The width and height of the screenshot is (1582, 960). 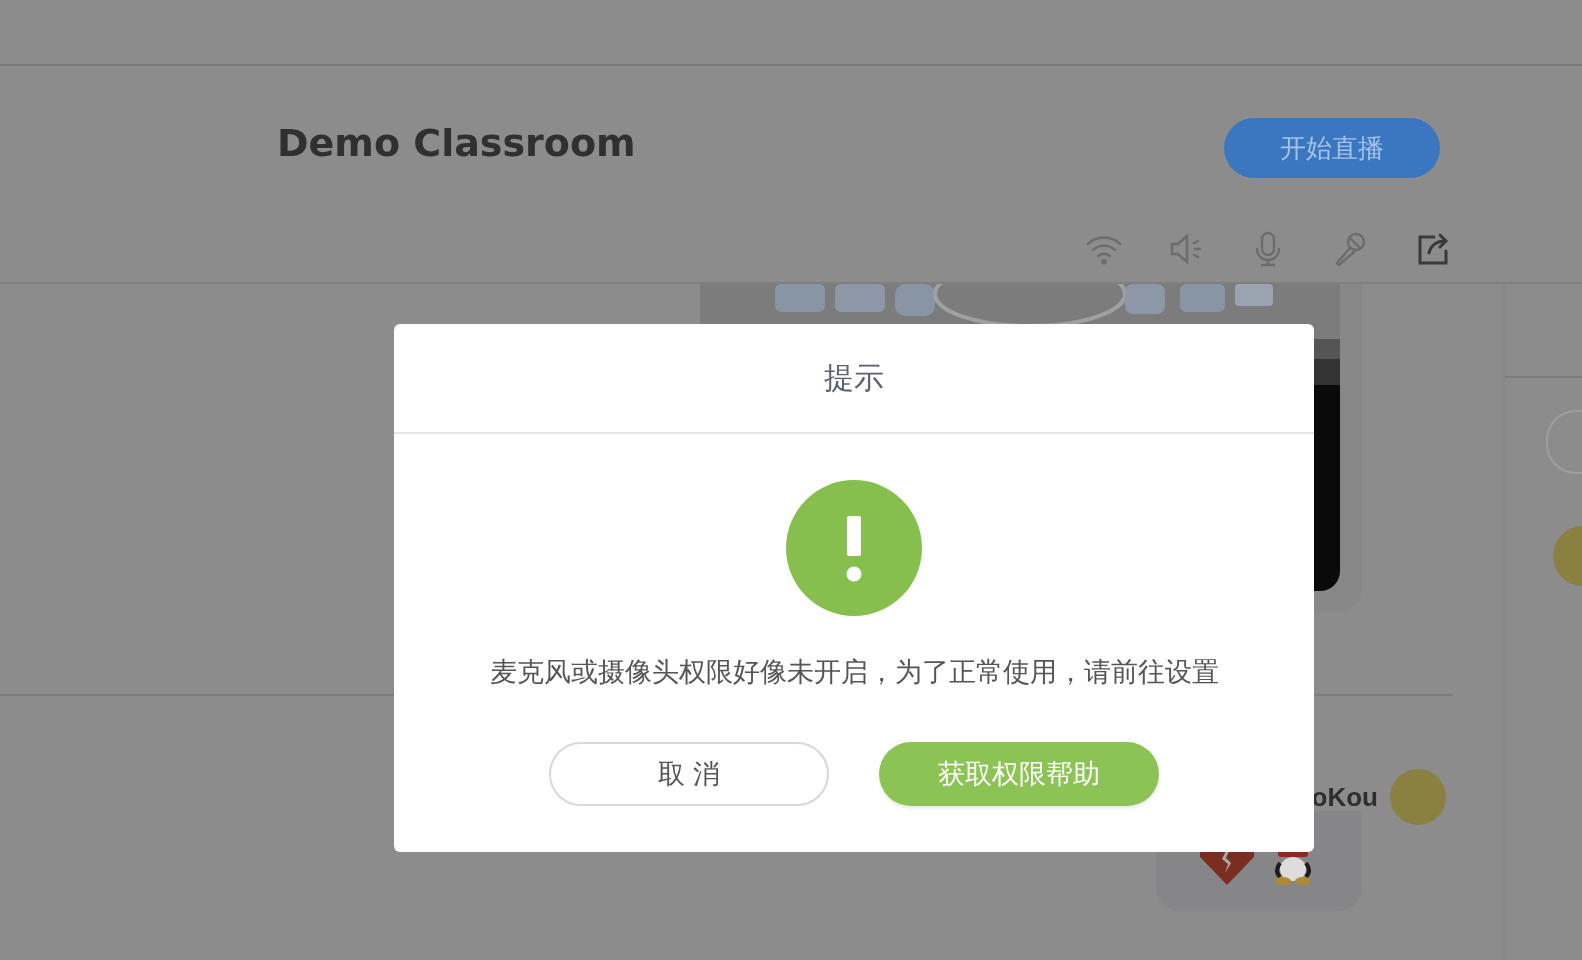 What do you see at coordinates (1019, 774) in the screenshot?
I see `help-button: 获取权限帮助` at bounding box center [1019, 774].